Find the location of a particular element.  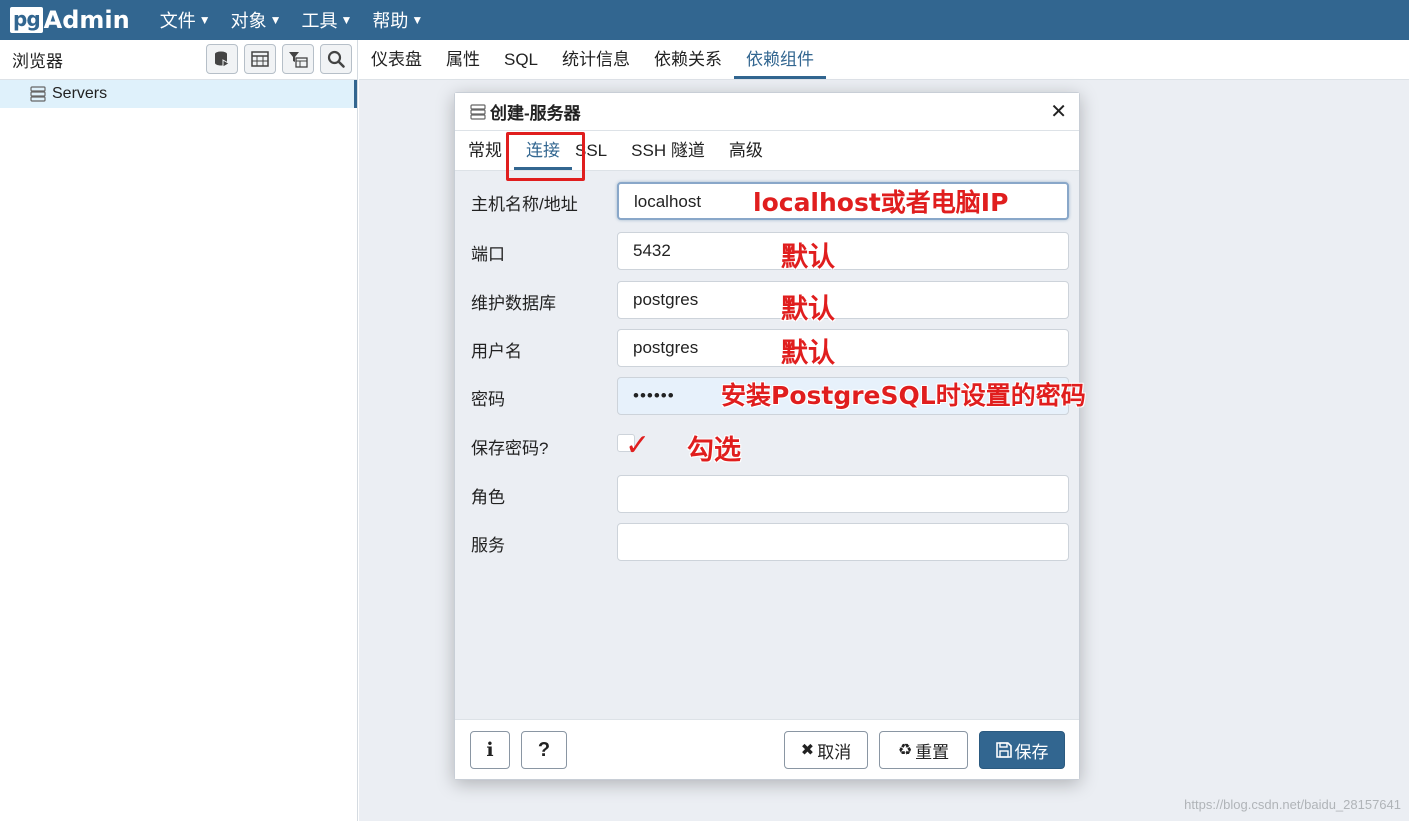

service-row: 服务 is located at coordinates (768, 542).